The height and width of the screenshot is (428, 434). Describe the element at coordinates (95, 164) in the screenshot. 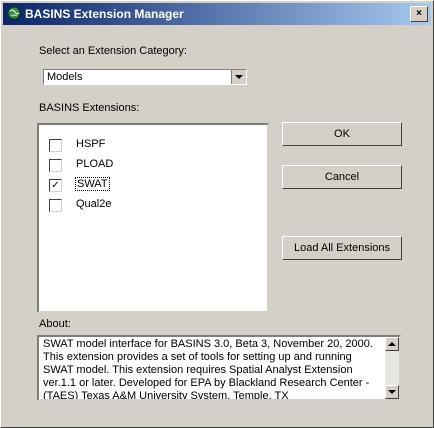

I see `extension-label: PLOAD` at that location.